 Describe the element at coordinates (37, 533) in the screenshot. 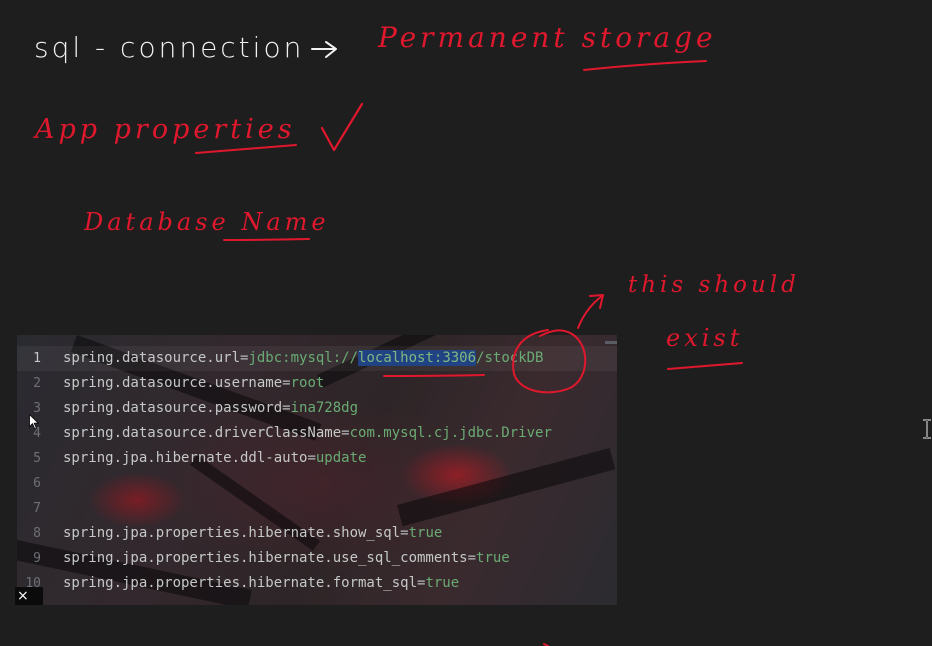

I see `line-number: 8` at that location.